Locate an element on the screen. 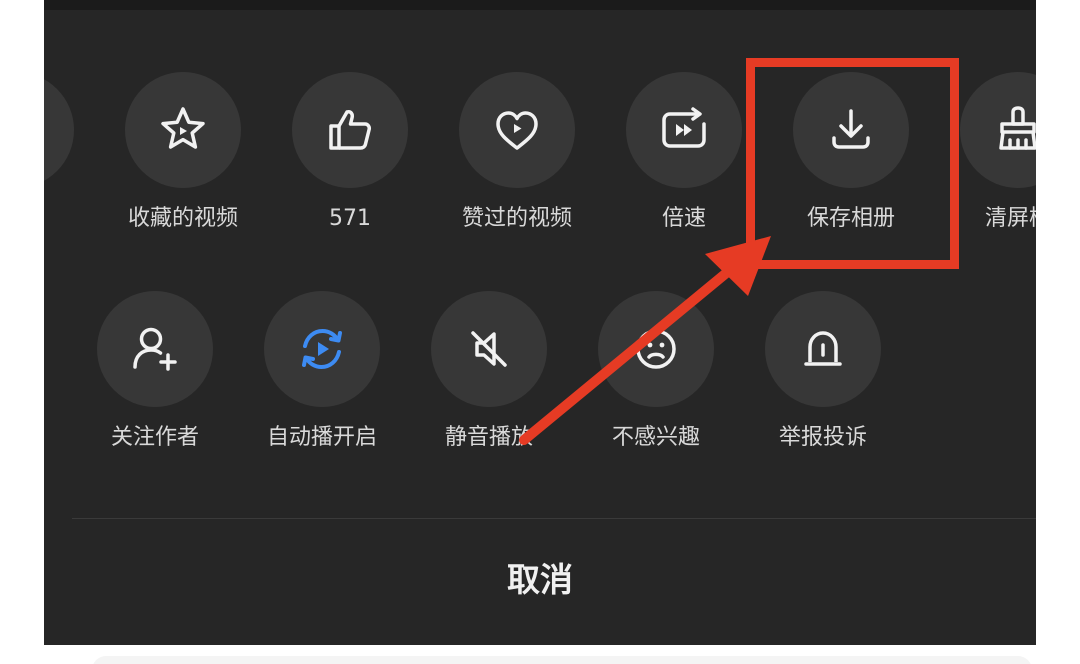 Image resolution: width=1080 pixels, height=664 pixels. alarm-icon is located at coordinates (823, 348).